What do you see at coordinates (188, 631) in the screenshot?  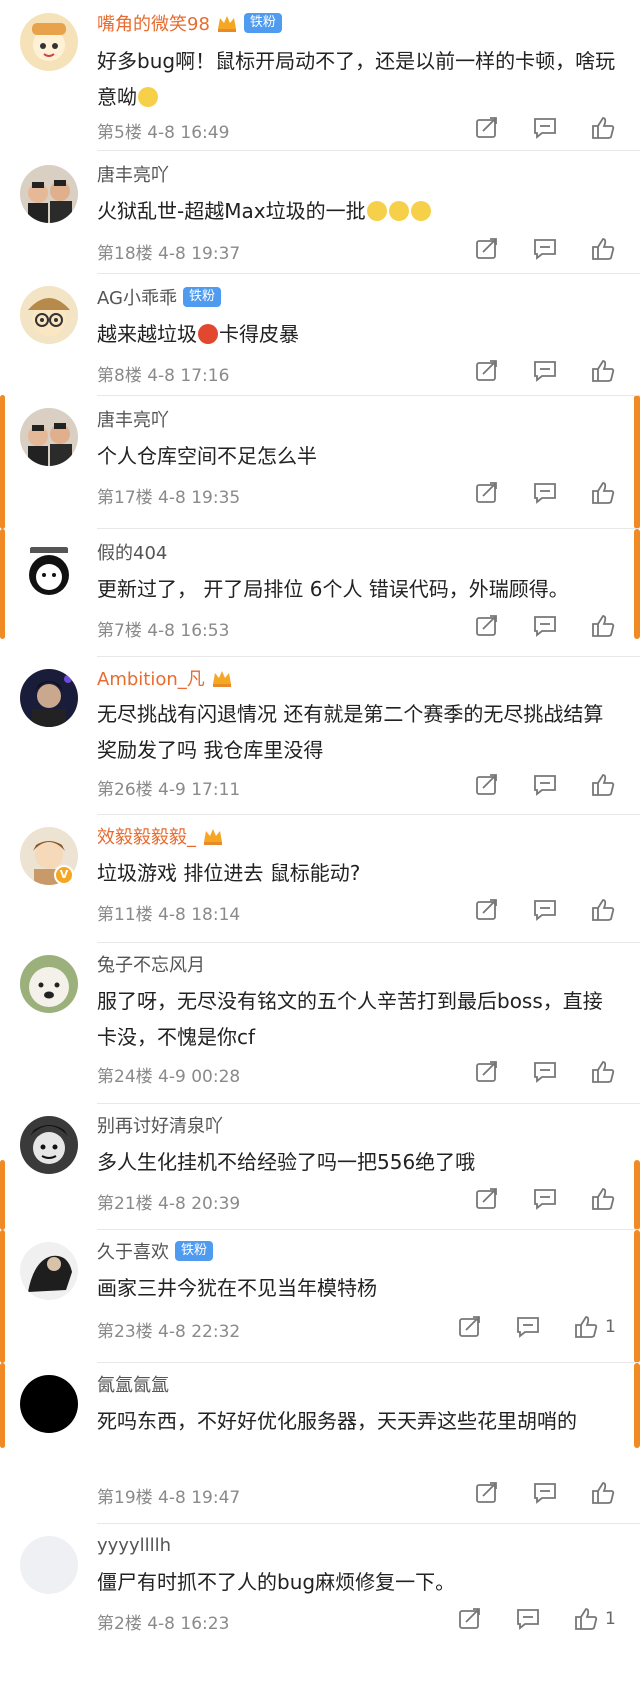 I see `timestamp: 4-8 16:53` at bounding box center [188, 631].